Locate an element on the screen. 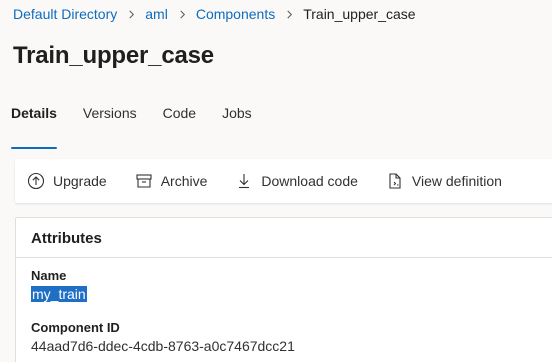 The height and width of the screenshot is (362, 552). tab-details: Details is located at coordinates (34, 126).